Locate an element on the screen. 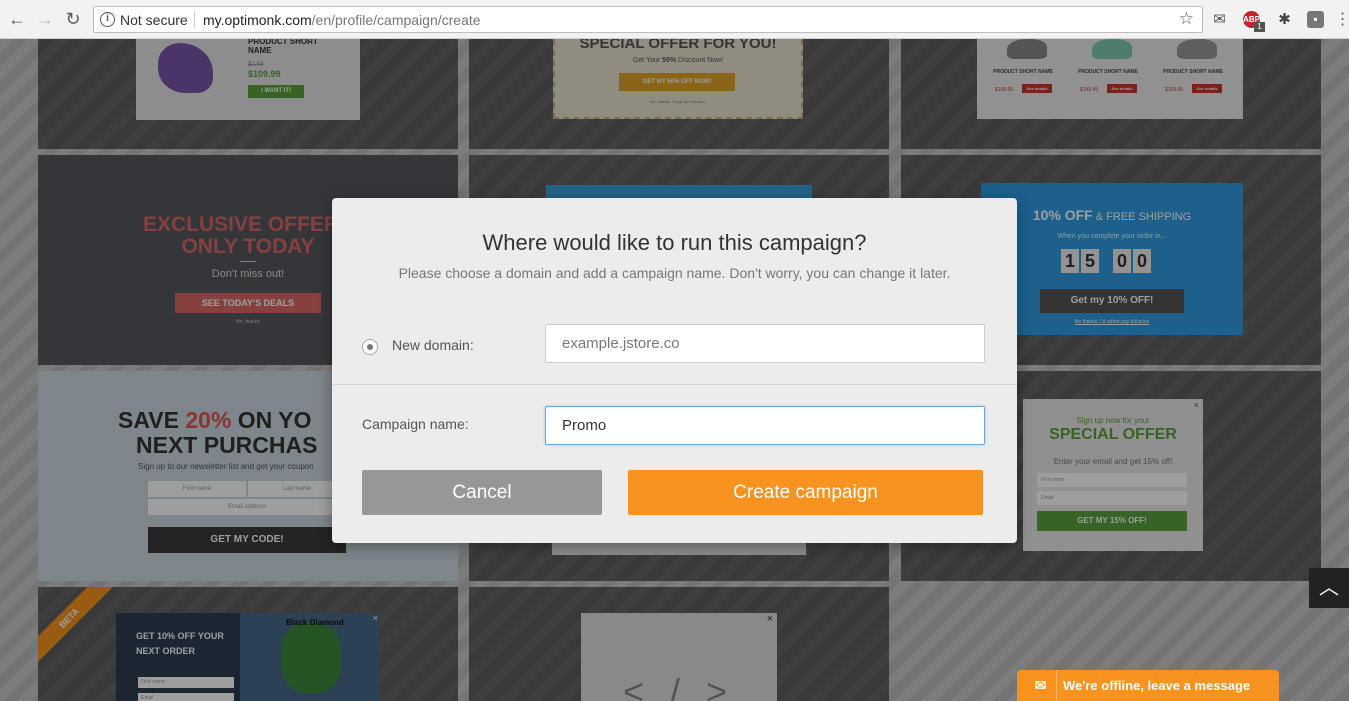 The width and height of the screenshot is (1349, 701). chat-label: We're offline, leave a message is located at coordinates (1157, 685).